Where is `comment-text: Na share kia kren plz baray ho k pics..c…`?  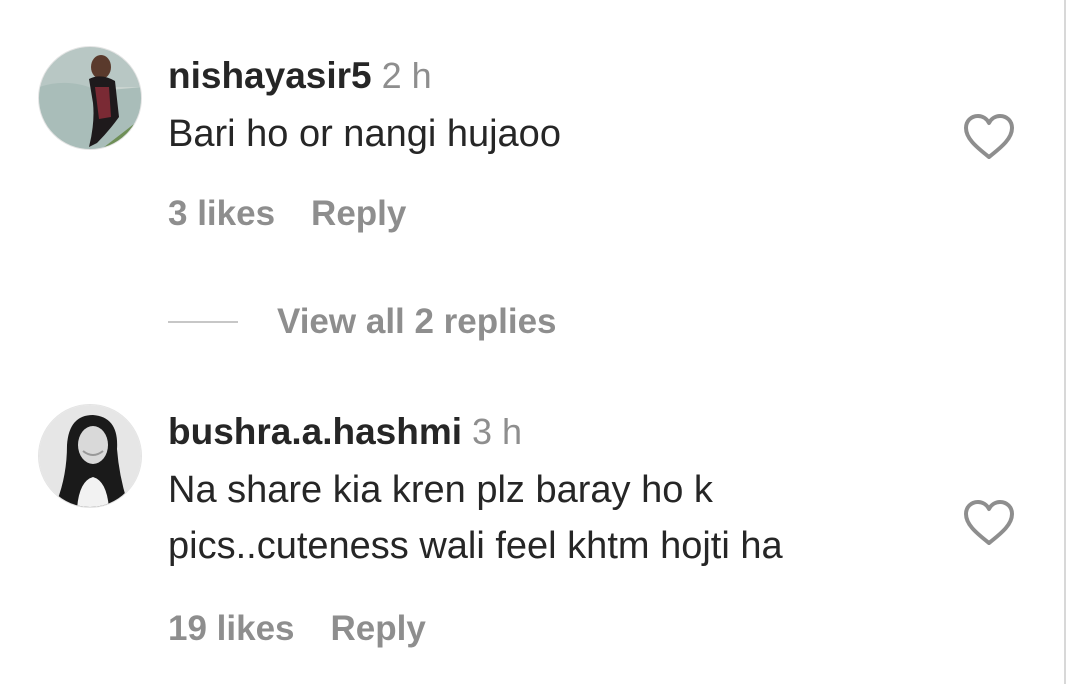 comment-text: Na share kia kren plz baray ho k pics..c… is located at coordinates (548, 518).